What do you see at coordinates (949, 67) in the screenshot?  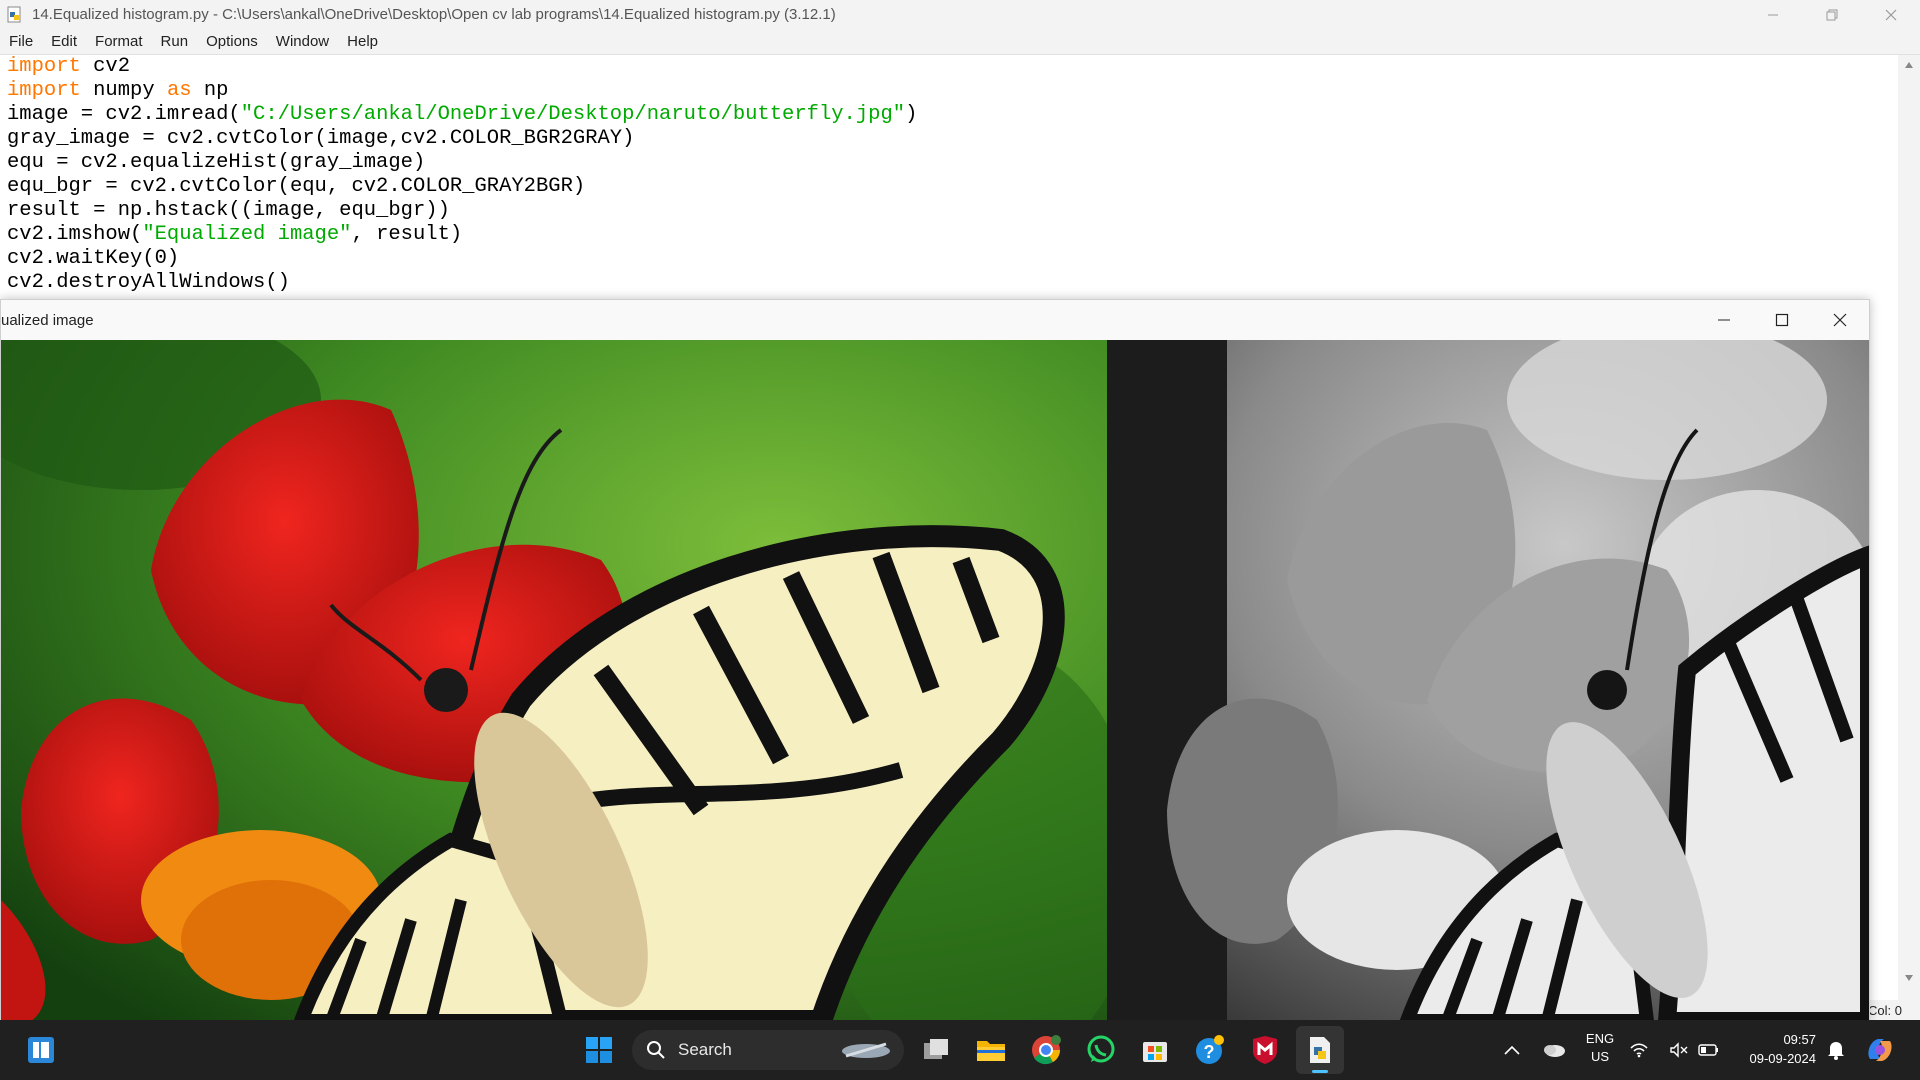 I see `code-line: import cv2` at bounding box center [949, 67].